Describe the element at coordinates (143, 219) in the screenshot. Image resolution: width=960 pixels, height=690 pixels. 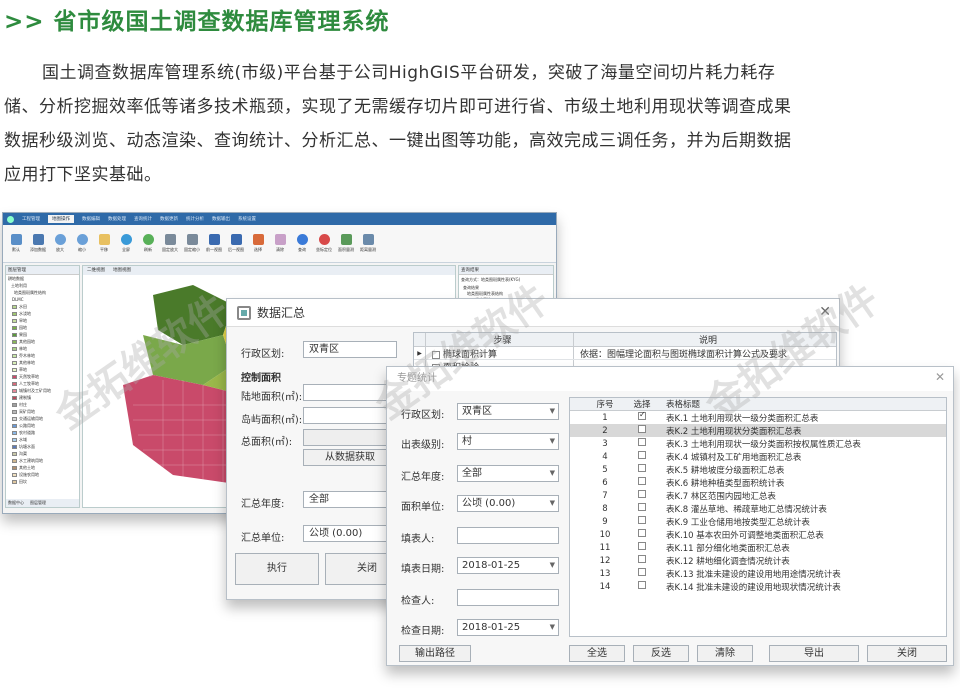
I see `tab-query: 查询统计` at that location.